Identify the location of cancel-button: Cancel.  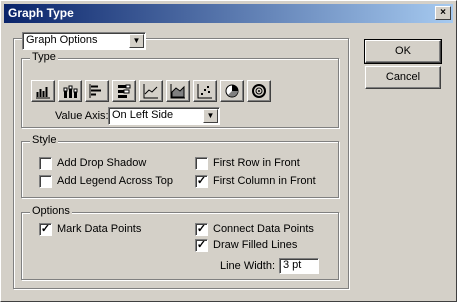
(403, 77).